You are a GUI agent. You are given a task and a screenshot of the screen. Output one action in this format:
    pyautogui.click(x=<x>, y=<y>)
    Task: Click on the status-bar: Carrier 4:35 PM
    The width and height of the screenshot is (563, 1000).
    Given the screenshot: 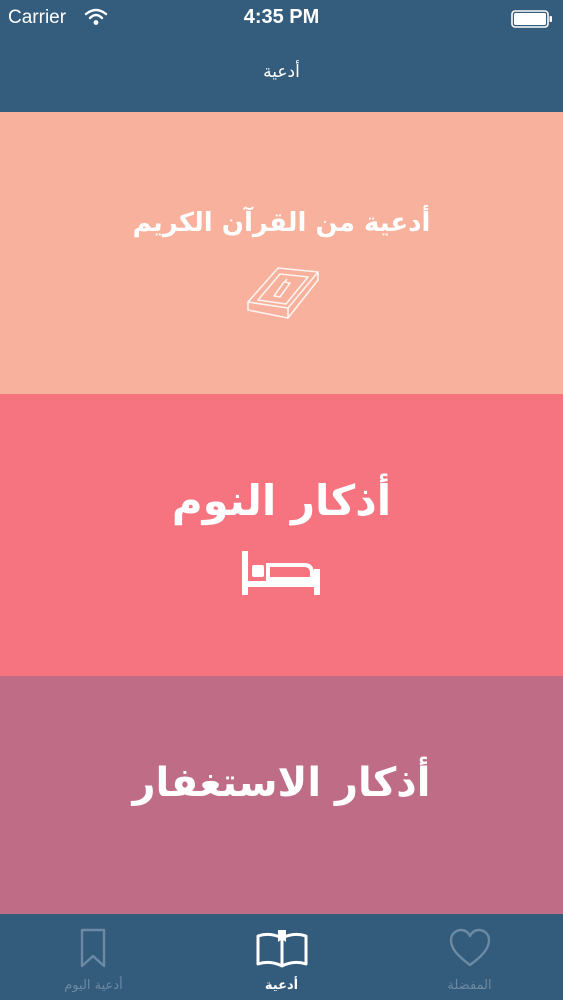 What is the action you would take?
    pyautogui.click(x=281, y=20)
    